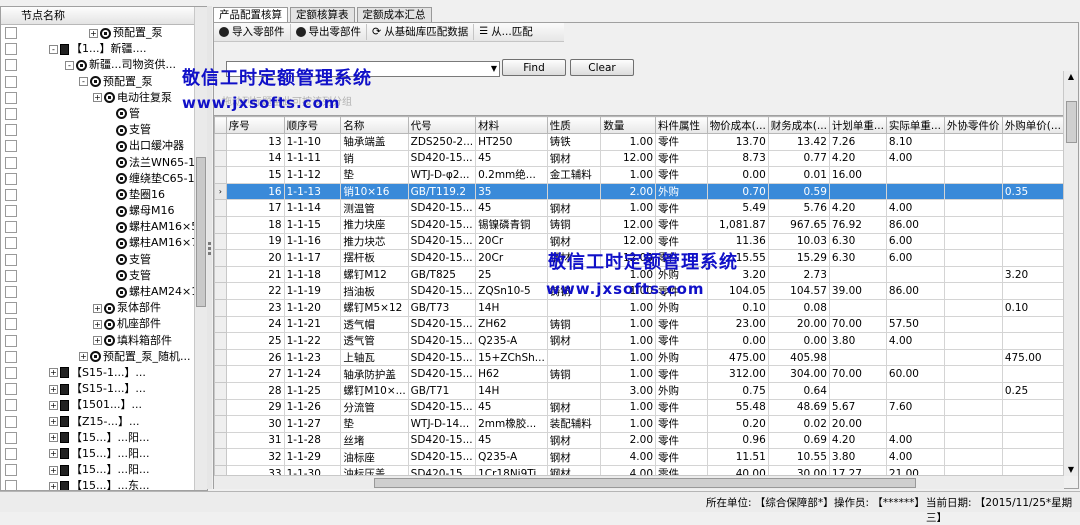 The height and width of the screenshot is (525, 1080). What do you see at coordinates (798, 291) in the screenshot?
I see `table-cell: 104.57` at bounding box center [798, 291].